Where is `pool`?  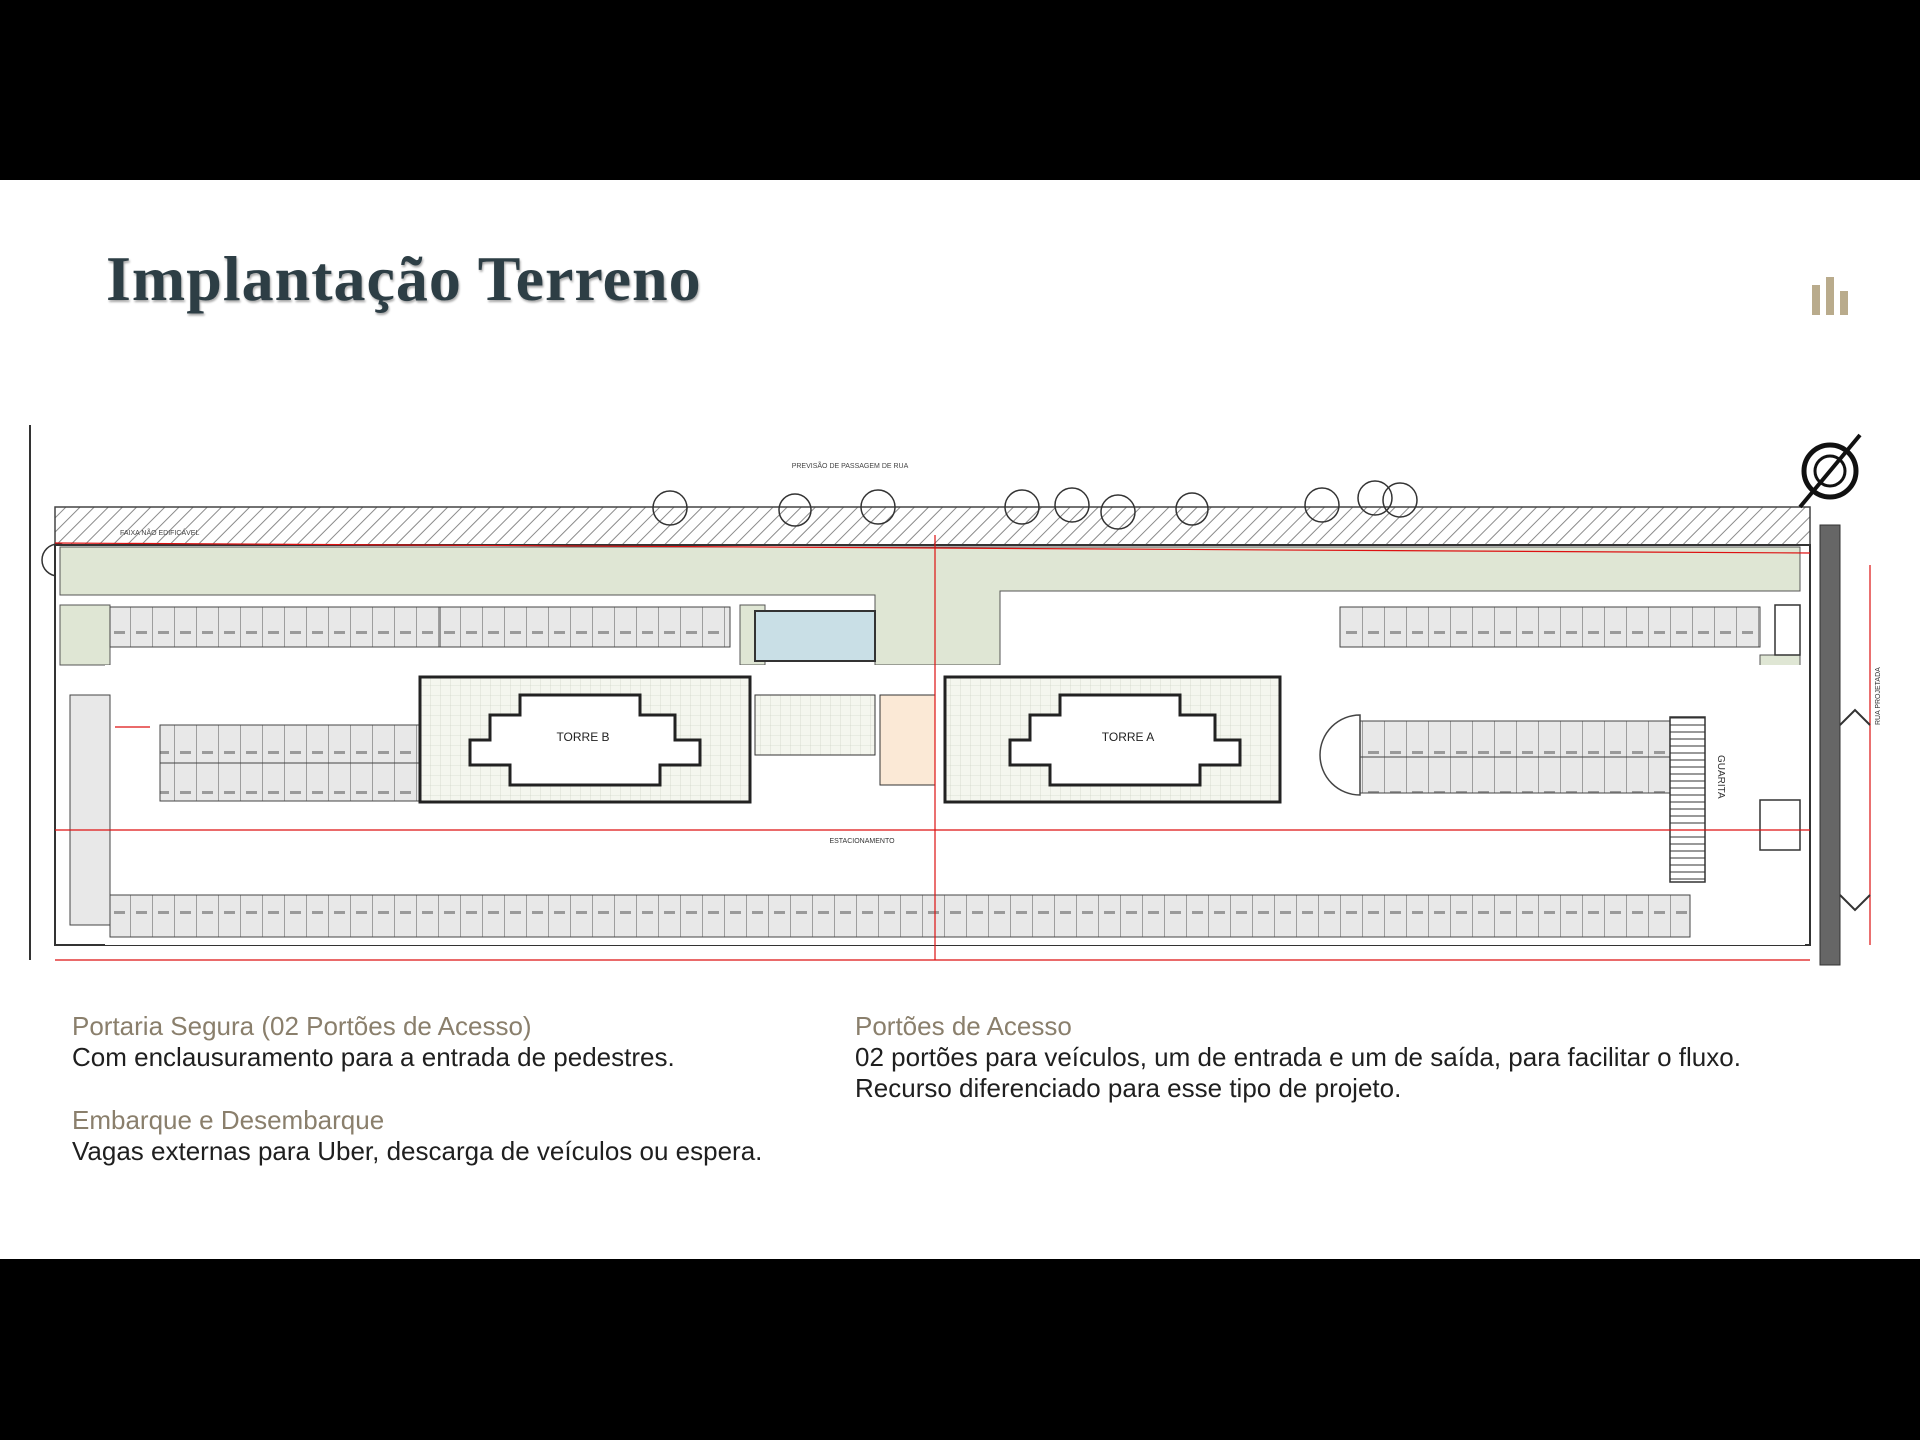
pool is located at coordinates (815, 636).